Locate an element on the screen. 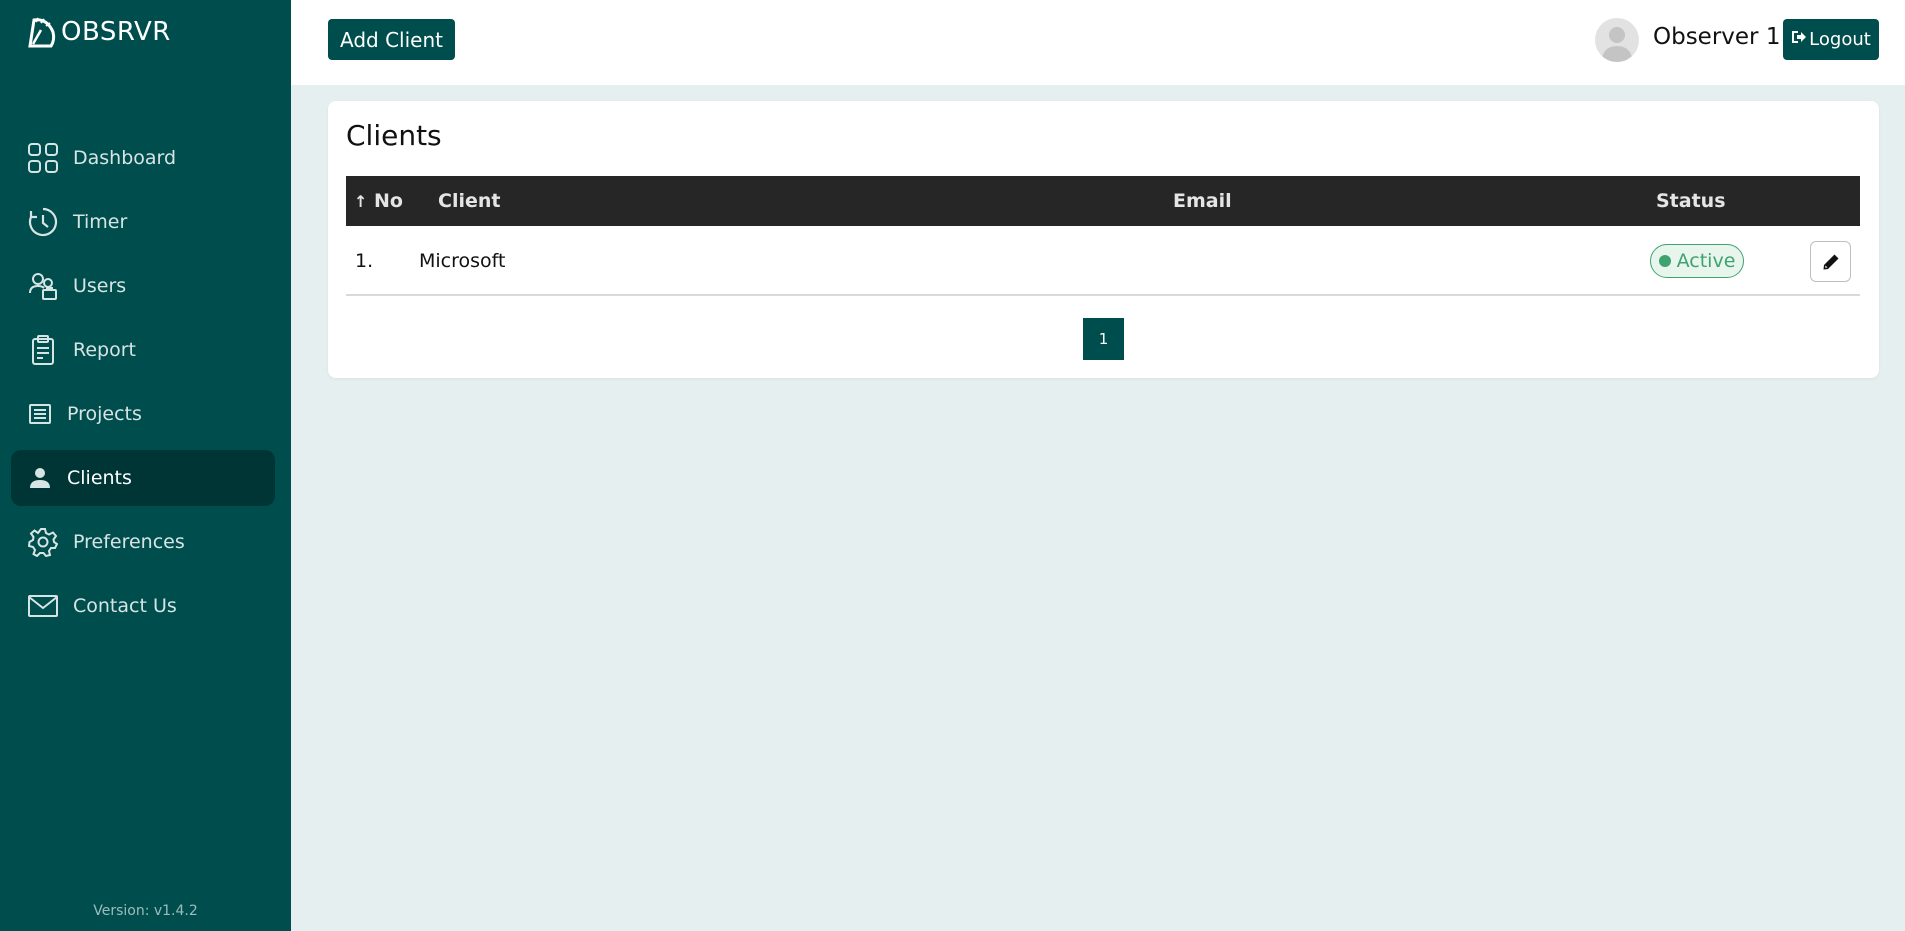 This screenshot has height=931, width=1905. sidebar-item-label: Report is located at coordinates (104, 350).